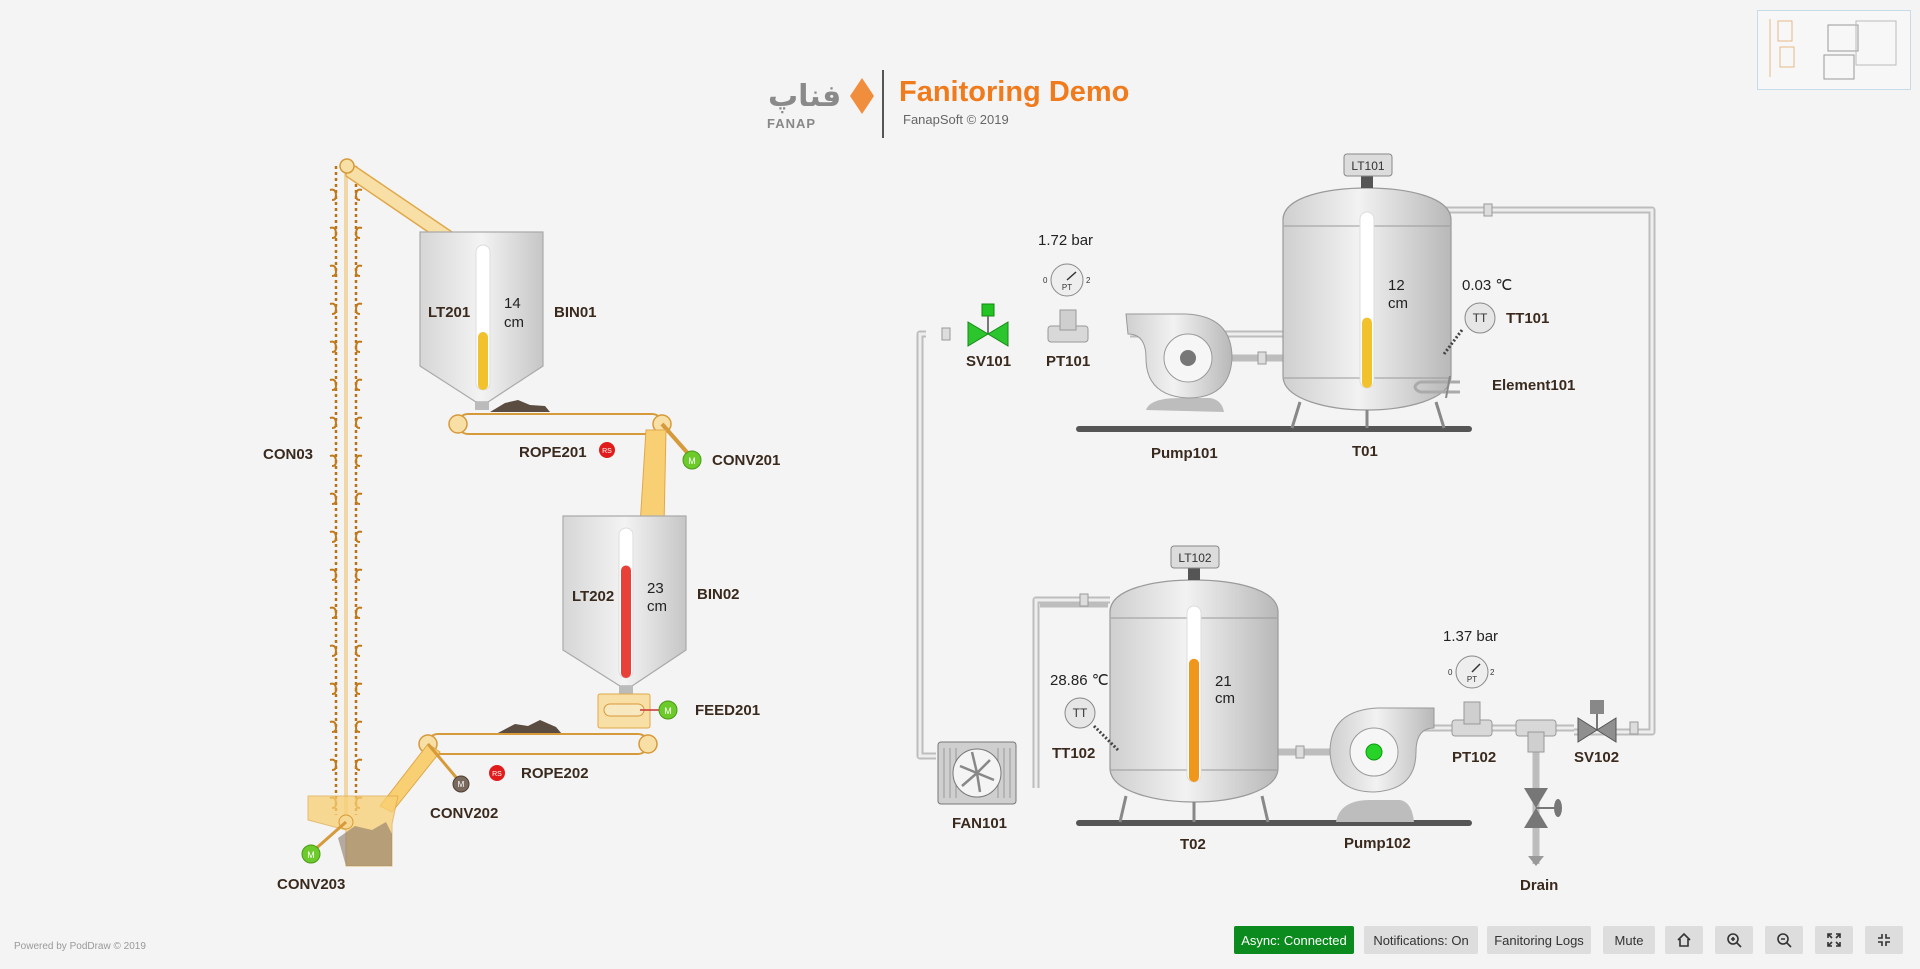  Describe the element at coordinates (1471, 696) in the screenshot. I see `pt102-gauge: PT 0 2` at that location.